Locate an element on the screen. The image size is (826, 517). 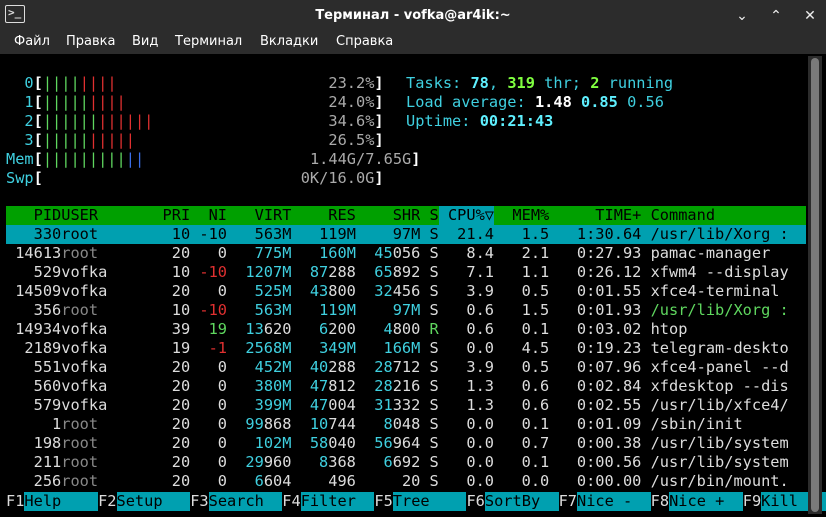
header-state: S is located at coordinates (429, 215).